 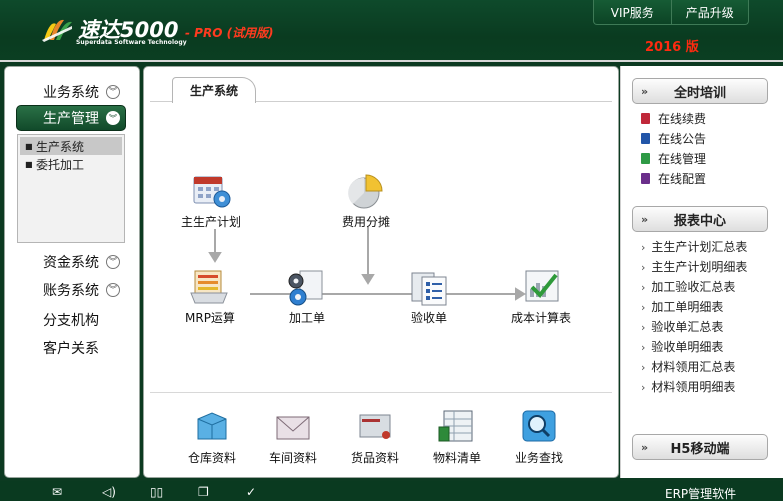 What do you see at coordinates (210, 318) in the screenshot?
I see `flow-node-label: MRP运算` at bounding box center [210, 318].